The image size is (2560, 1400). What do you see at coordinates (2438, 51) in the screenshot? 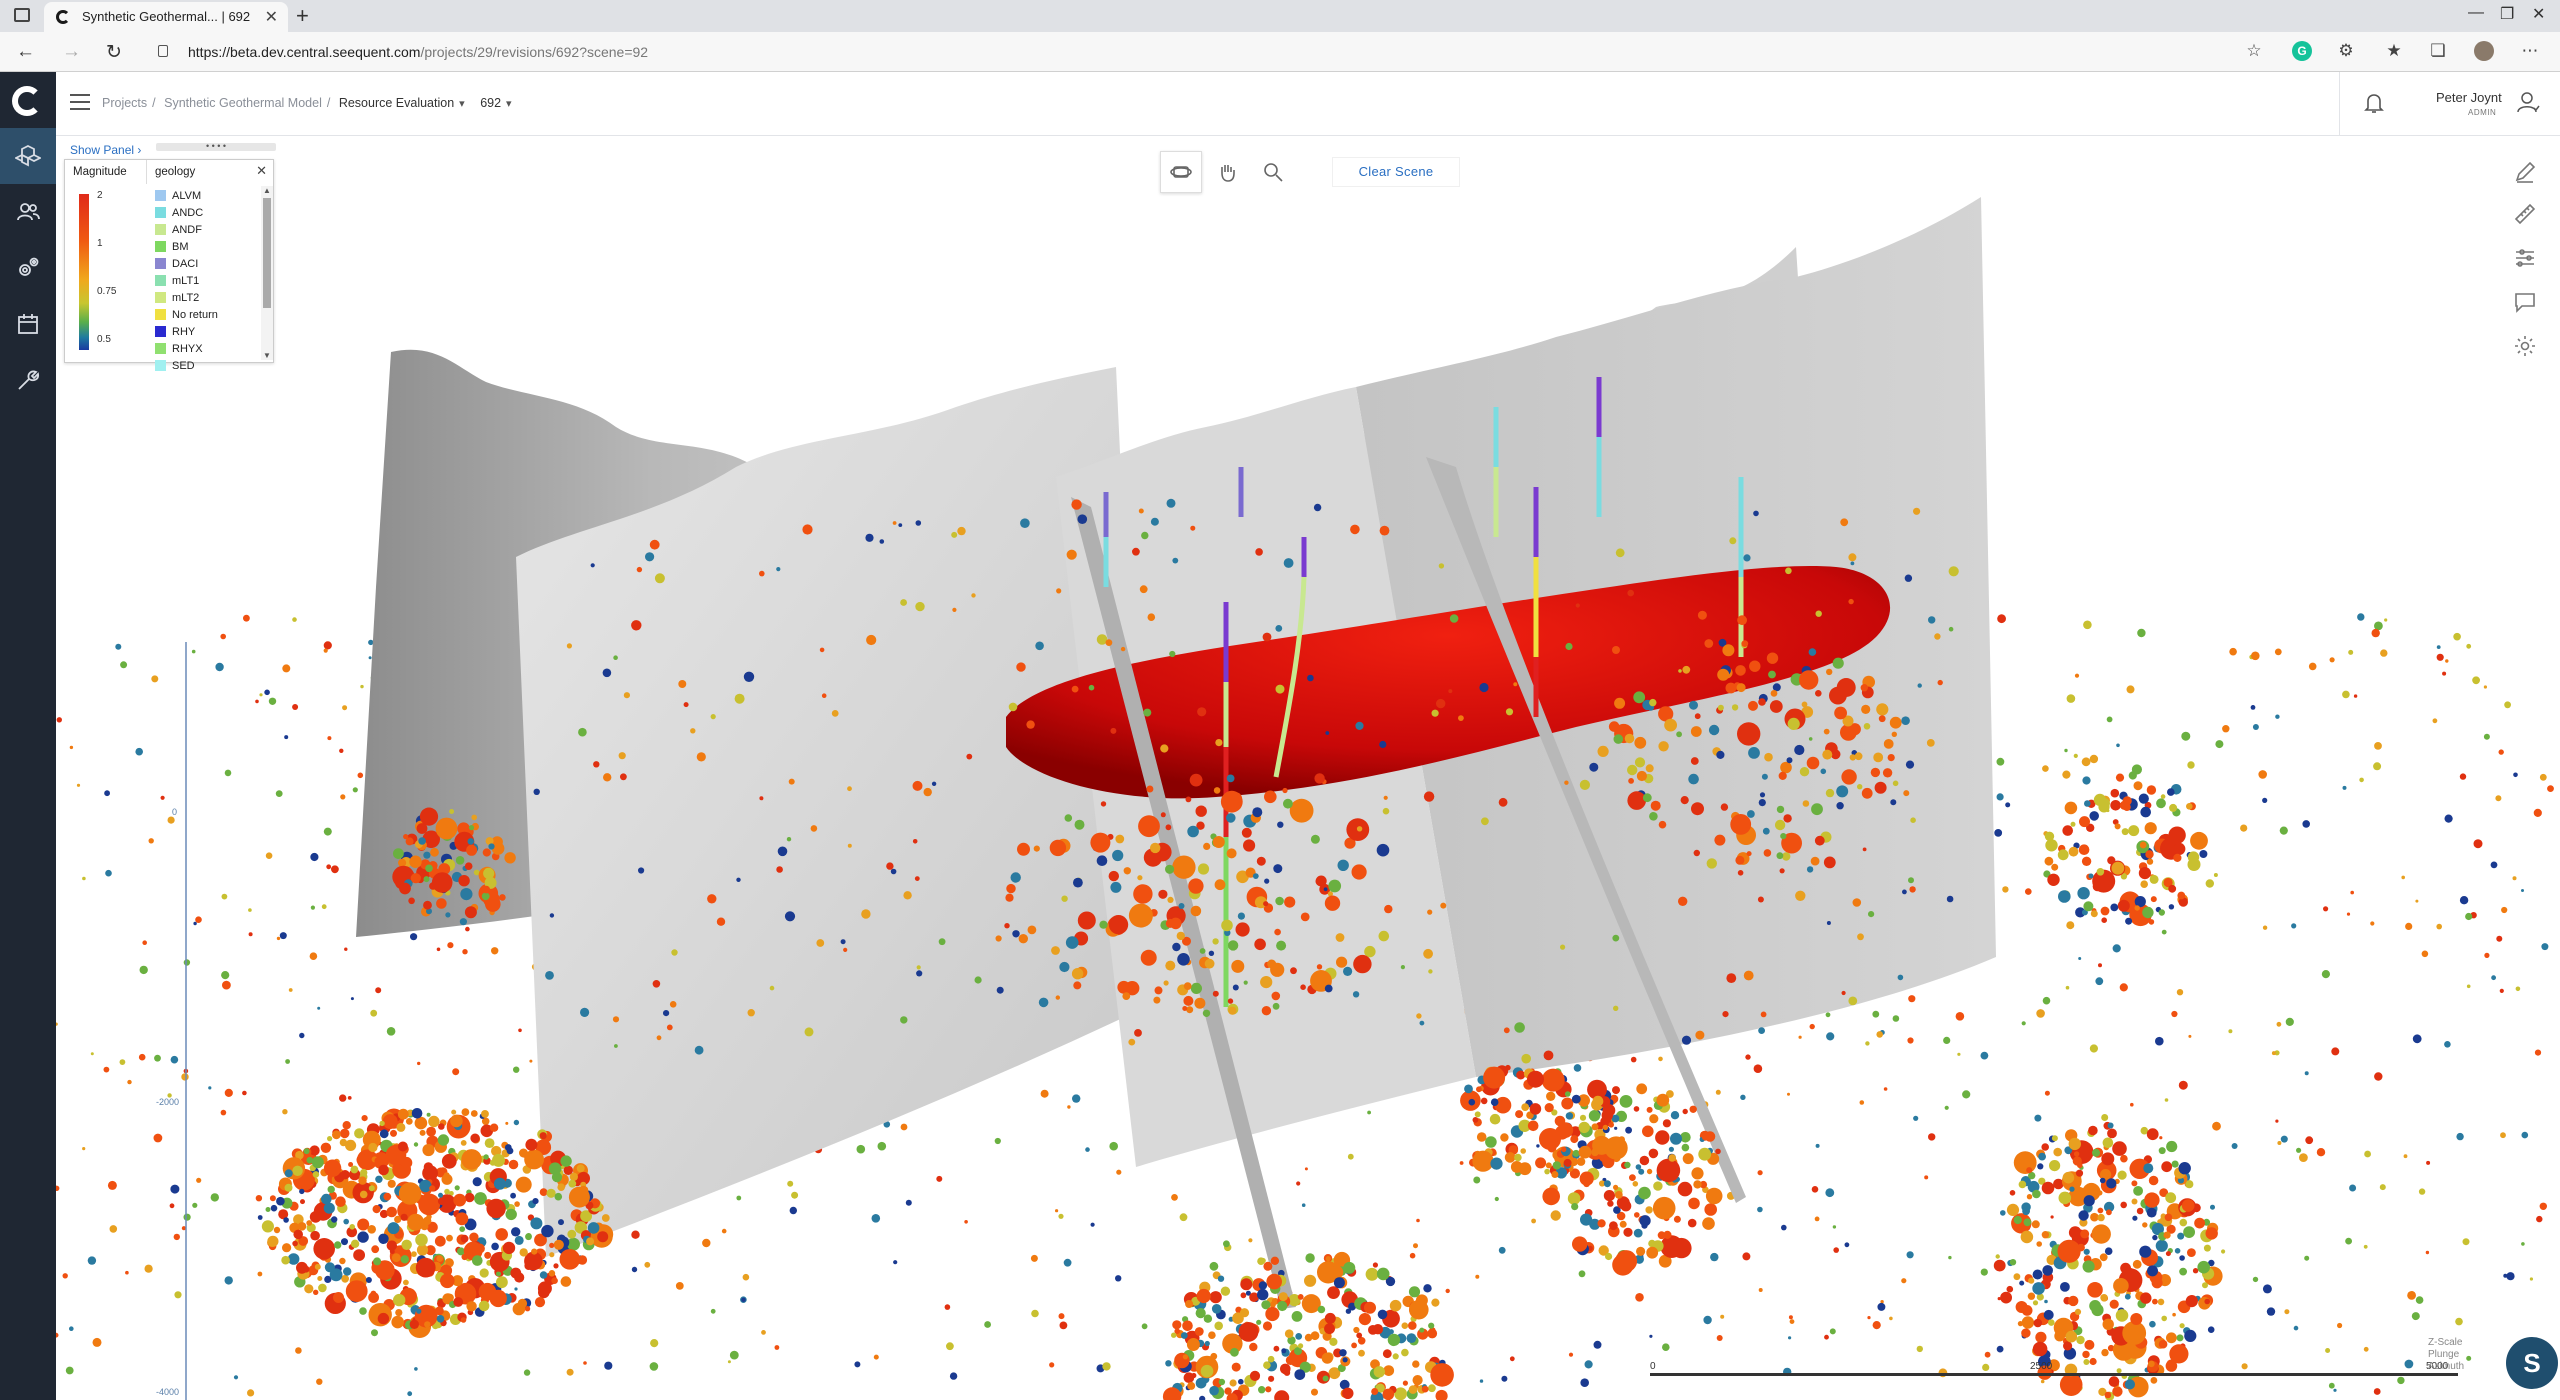
I see `collections-icon: ❏` at bounding box center [2438, 51].